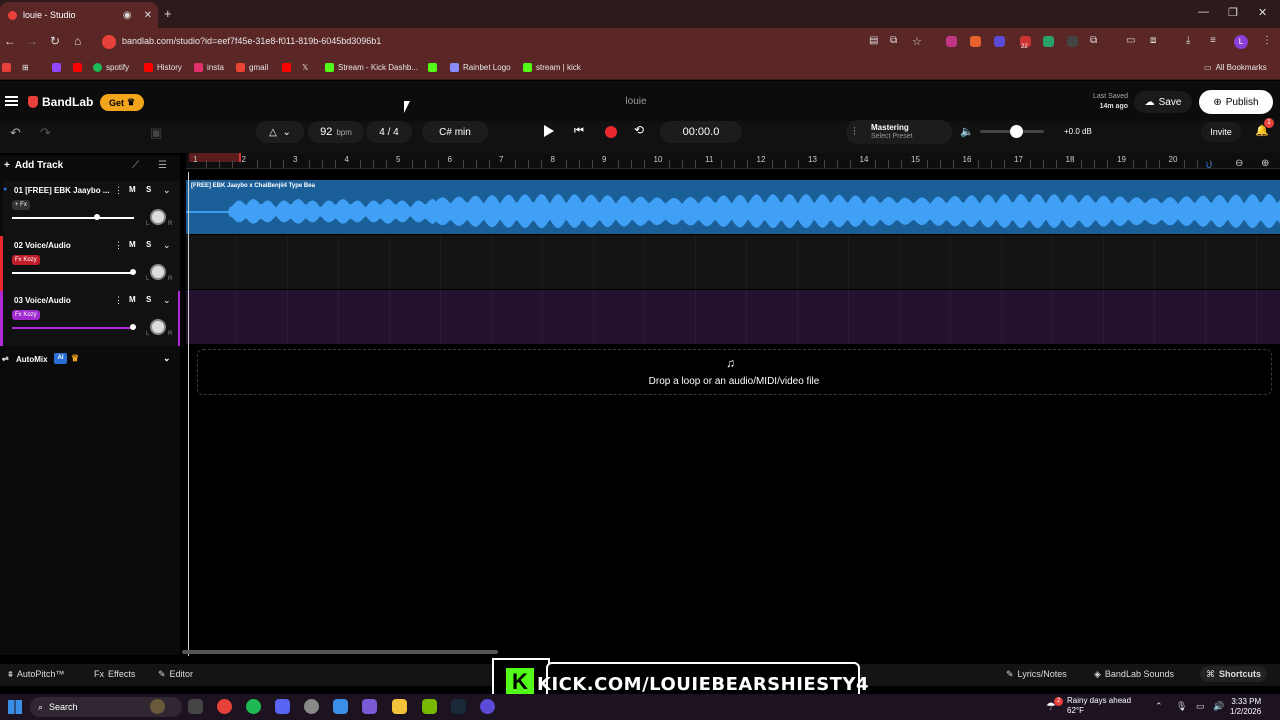 This screenshot has width=1280, height=720. What do you see at coordinates (336, 132) in the screenshot?
I see `bpm-field: 92 bpm` at bounding box center [336, 132].